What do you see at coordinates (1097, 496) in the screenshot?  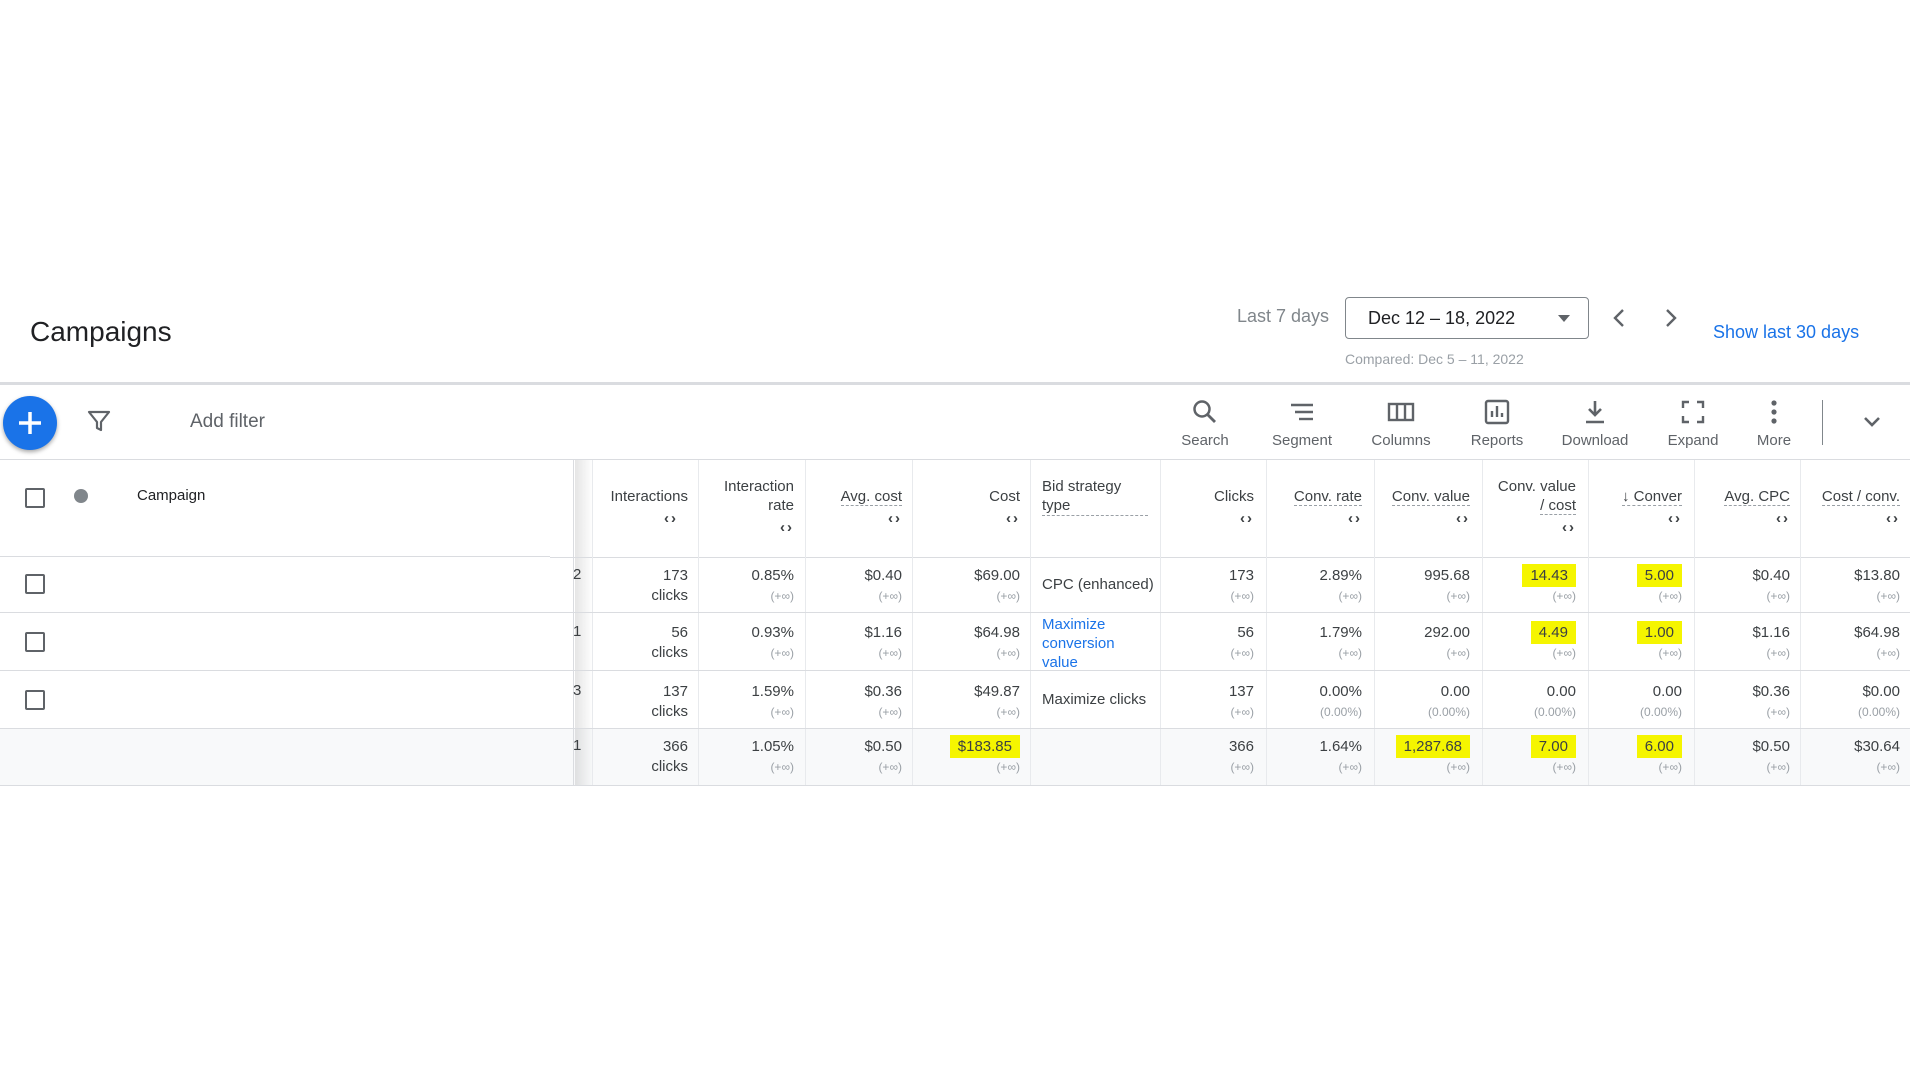 I see `column-header-bid-strategy-type: Bid strategy type` at bounding box center [1097, 496].